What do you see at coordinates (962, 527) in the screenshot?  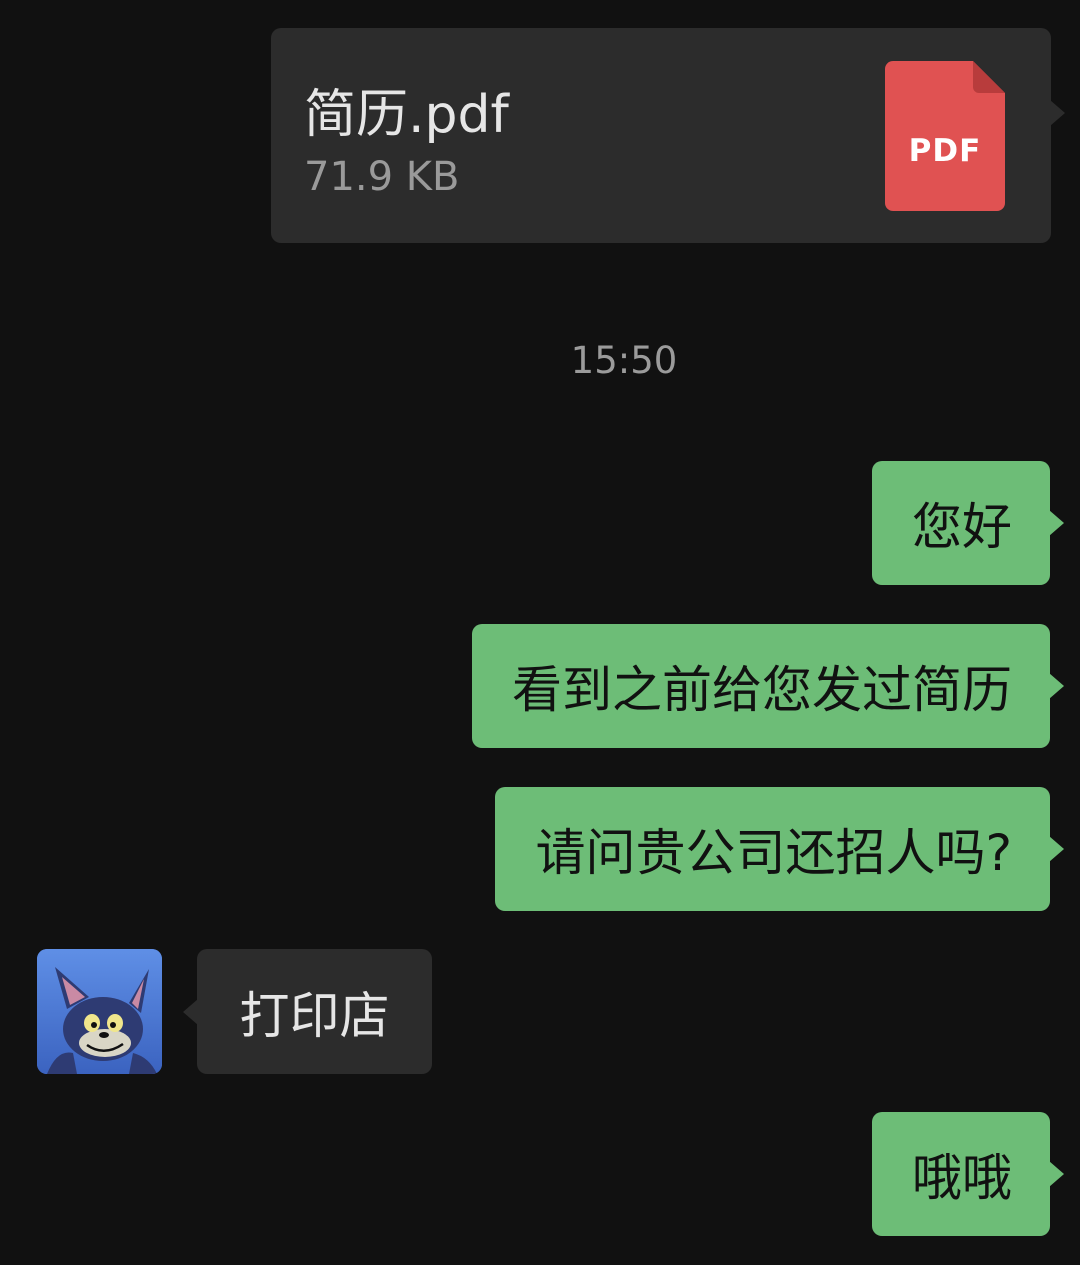 I see `message-text: 您好` at bounding box center [962, 527].